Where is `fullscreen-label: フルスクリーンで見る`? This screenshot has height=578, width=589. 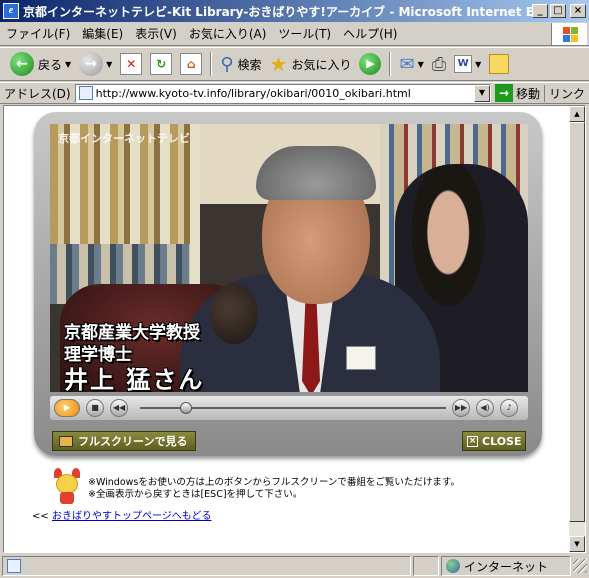
fullscreen-label: フルスクリーンで見る is located at coordinates (133, 441).